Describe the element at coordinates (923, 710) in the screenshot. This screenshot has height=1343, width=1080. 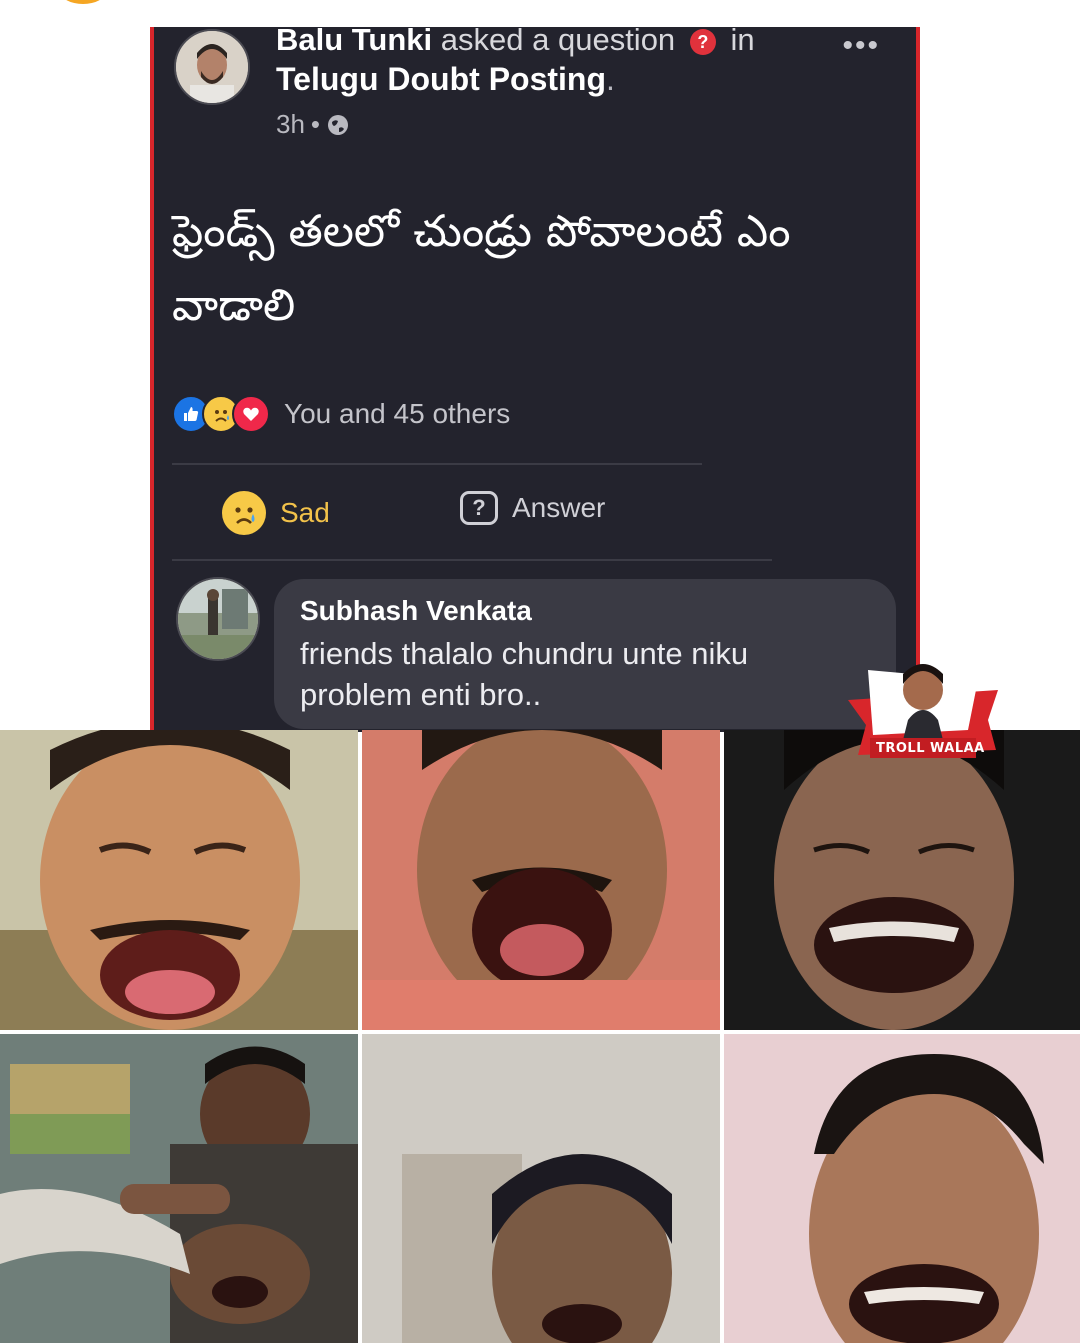
I see `troll-walaa-logo: TROLL WALAA` at that location.